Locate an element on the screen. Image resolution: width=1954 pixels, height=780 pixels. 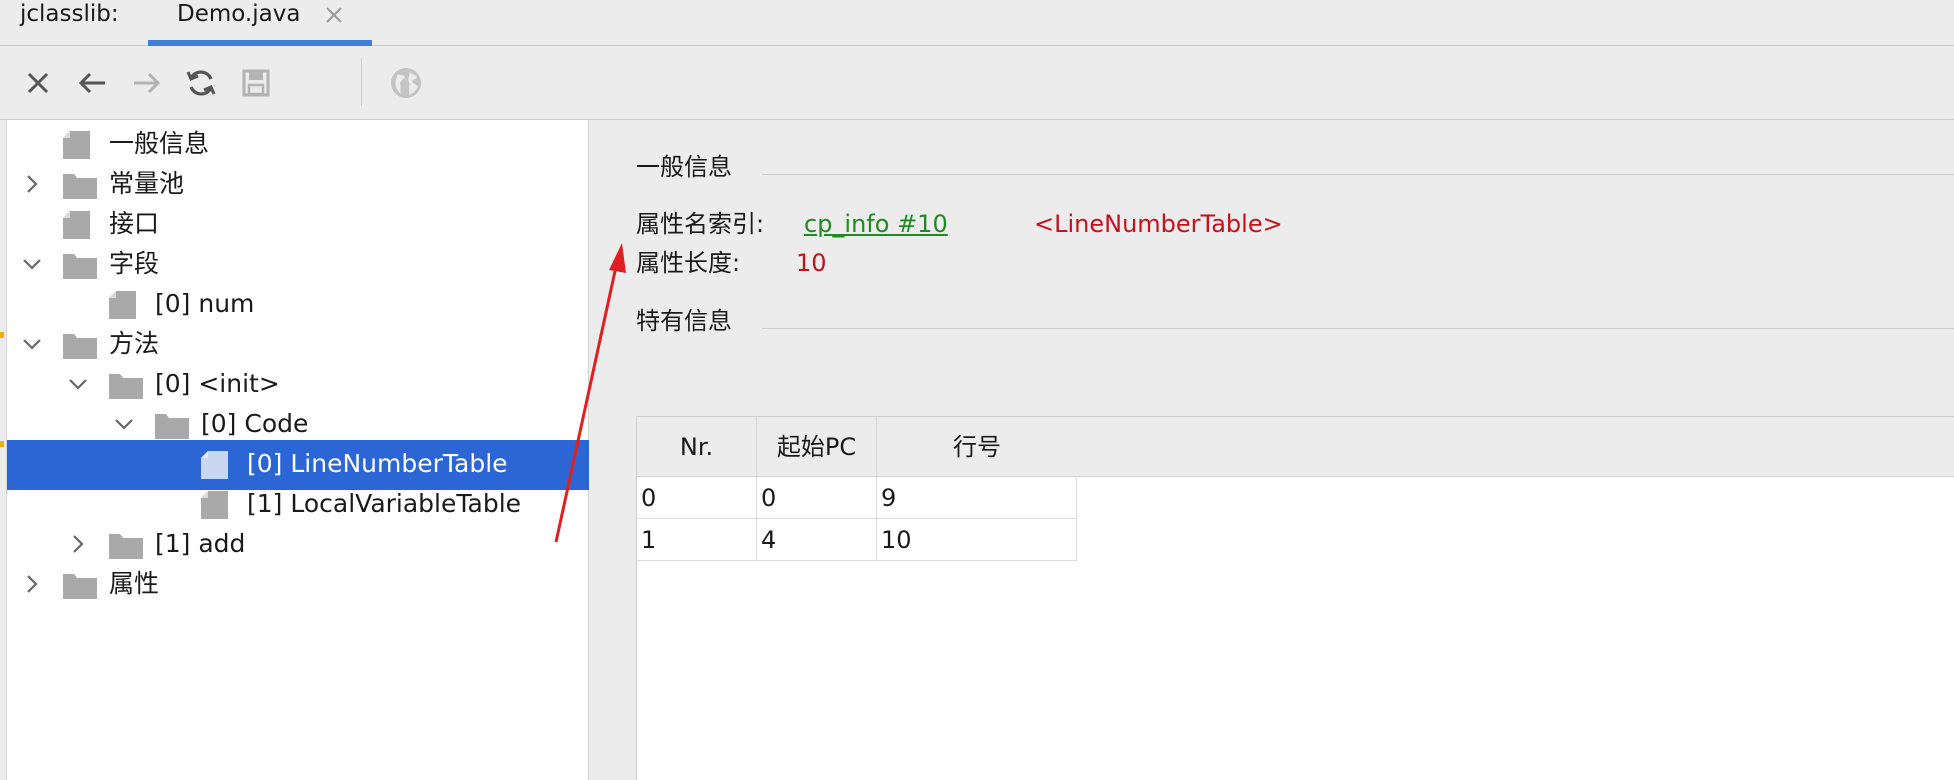
close-icon is located at coordinates (38, 83).